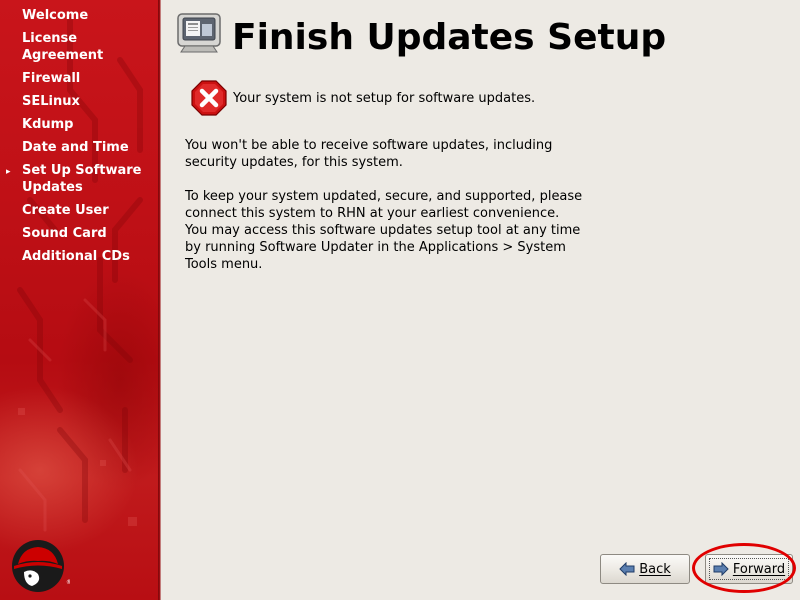 Image resolution: width=800 pixels, height=600 pixels. I want to click on sidebar-item: Kdump, so click(79, 124).